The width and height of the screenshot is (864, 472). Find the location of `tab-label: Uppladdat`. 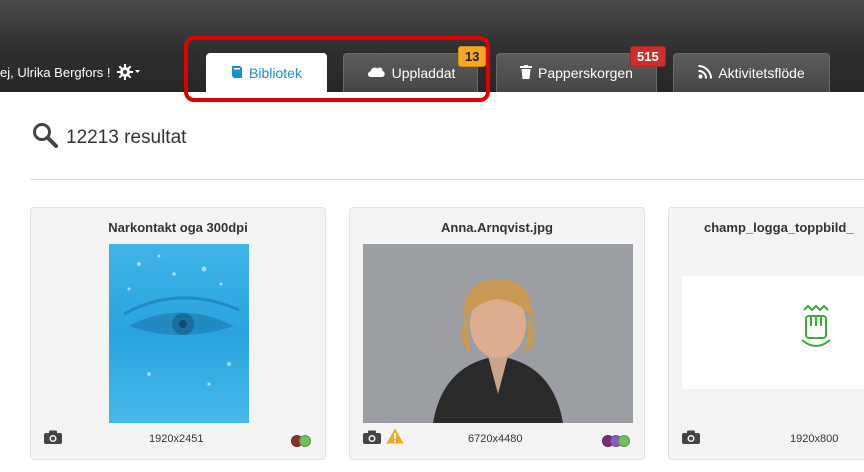

tab-label: Uppladdat is located at coordinates (423, 73).